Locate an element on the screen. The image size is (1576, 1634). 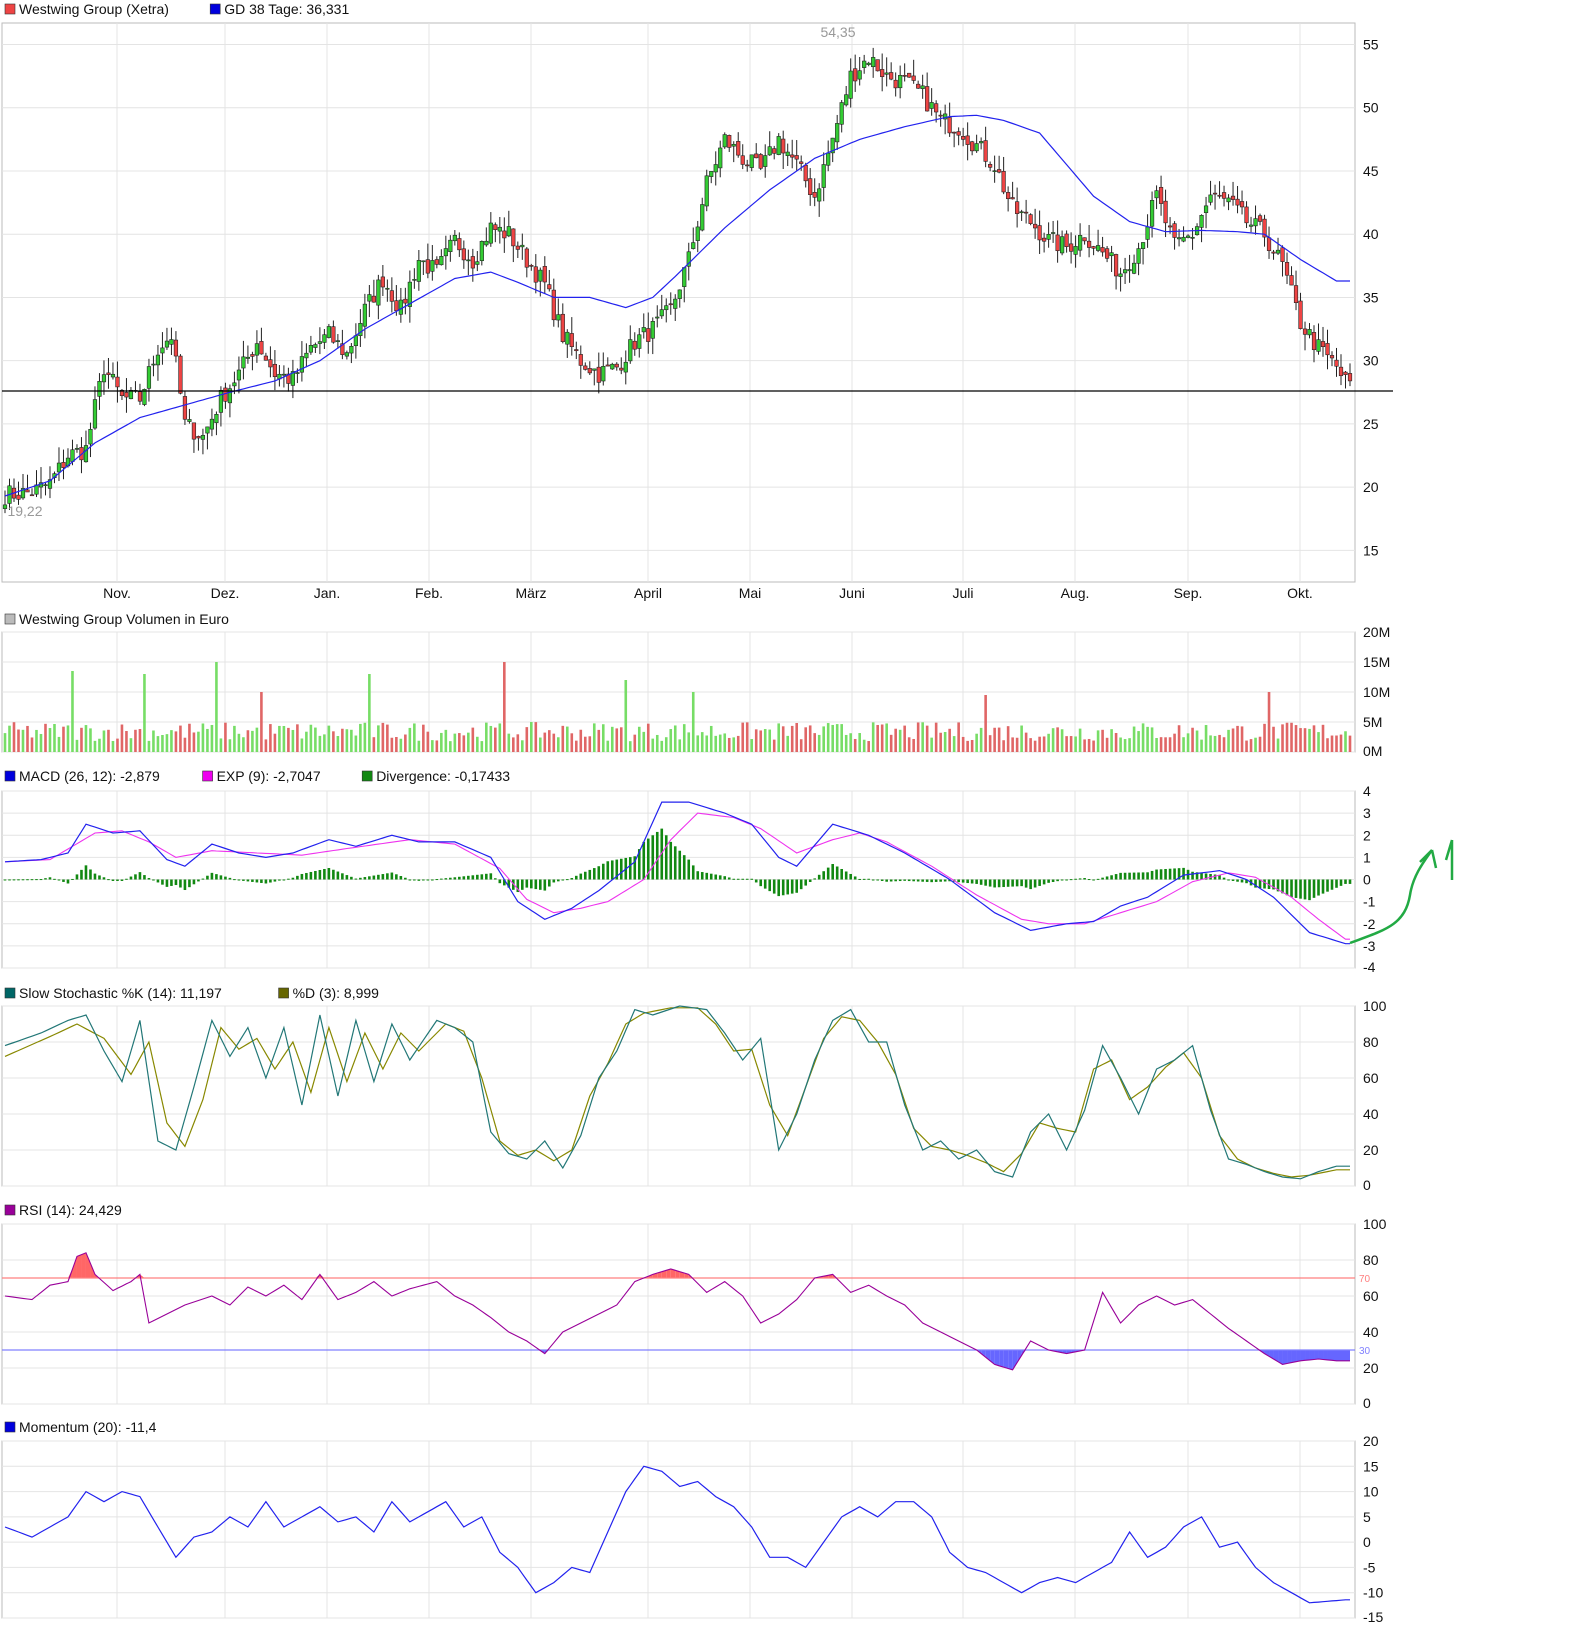
legend-swatch is located at coordinates (10, 993).